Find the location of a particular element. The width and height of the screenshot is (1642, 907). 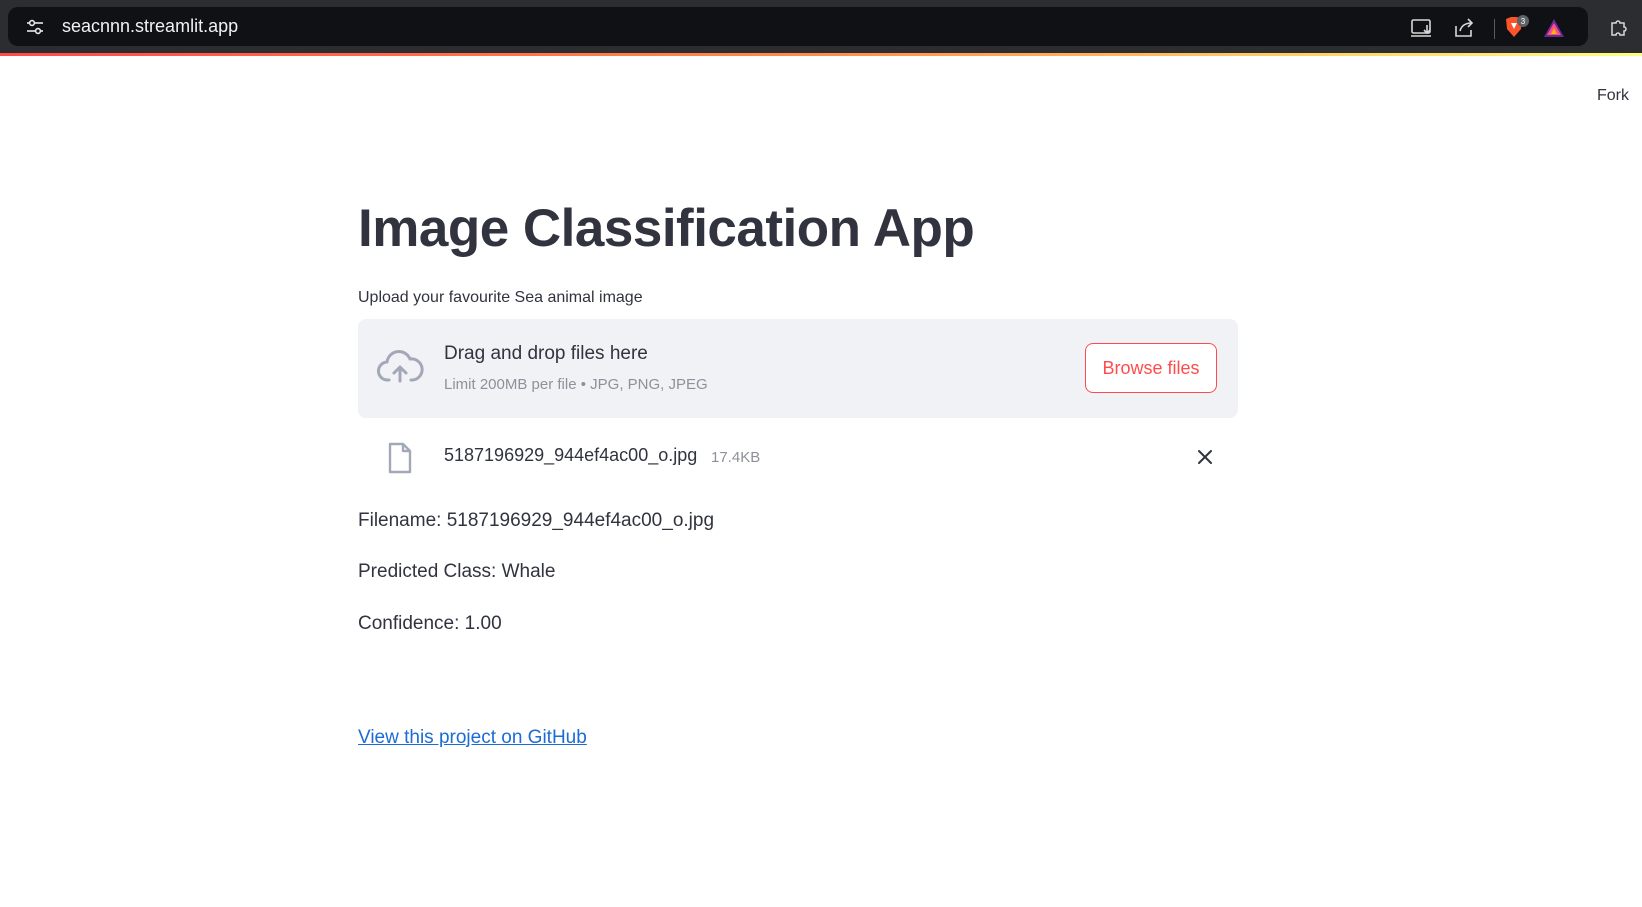

install-app-icon is located at coordinates (1422, 28).